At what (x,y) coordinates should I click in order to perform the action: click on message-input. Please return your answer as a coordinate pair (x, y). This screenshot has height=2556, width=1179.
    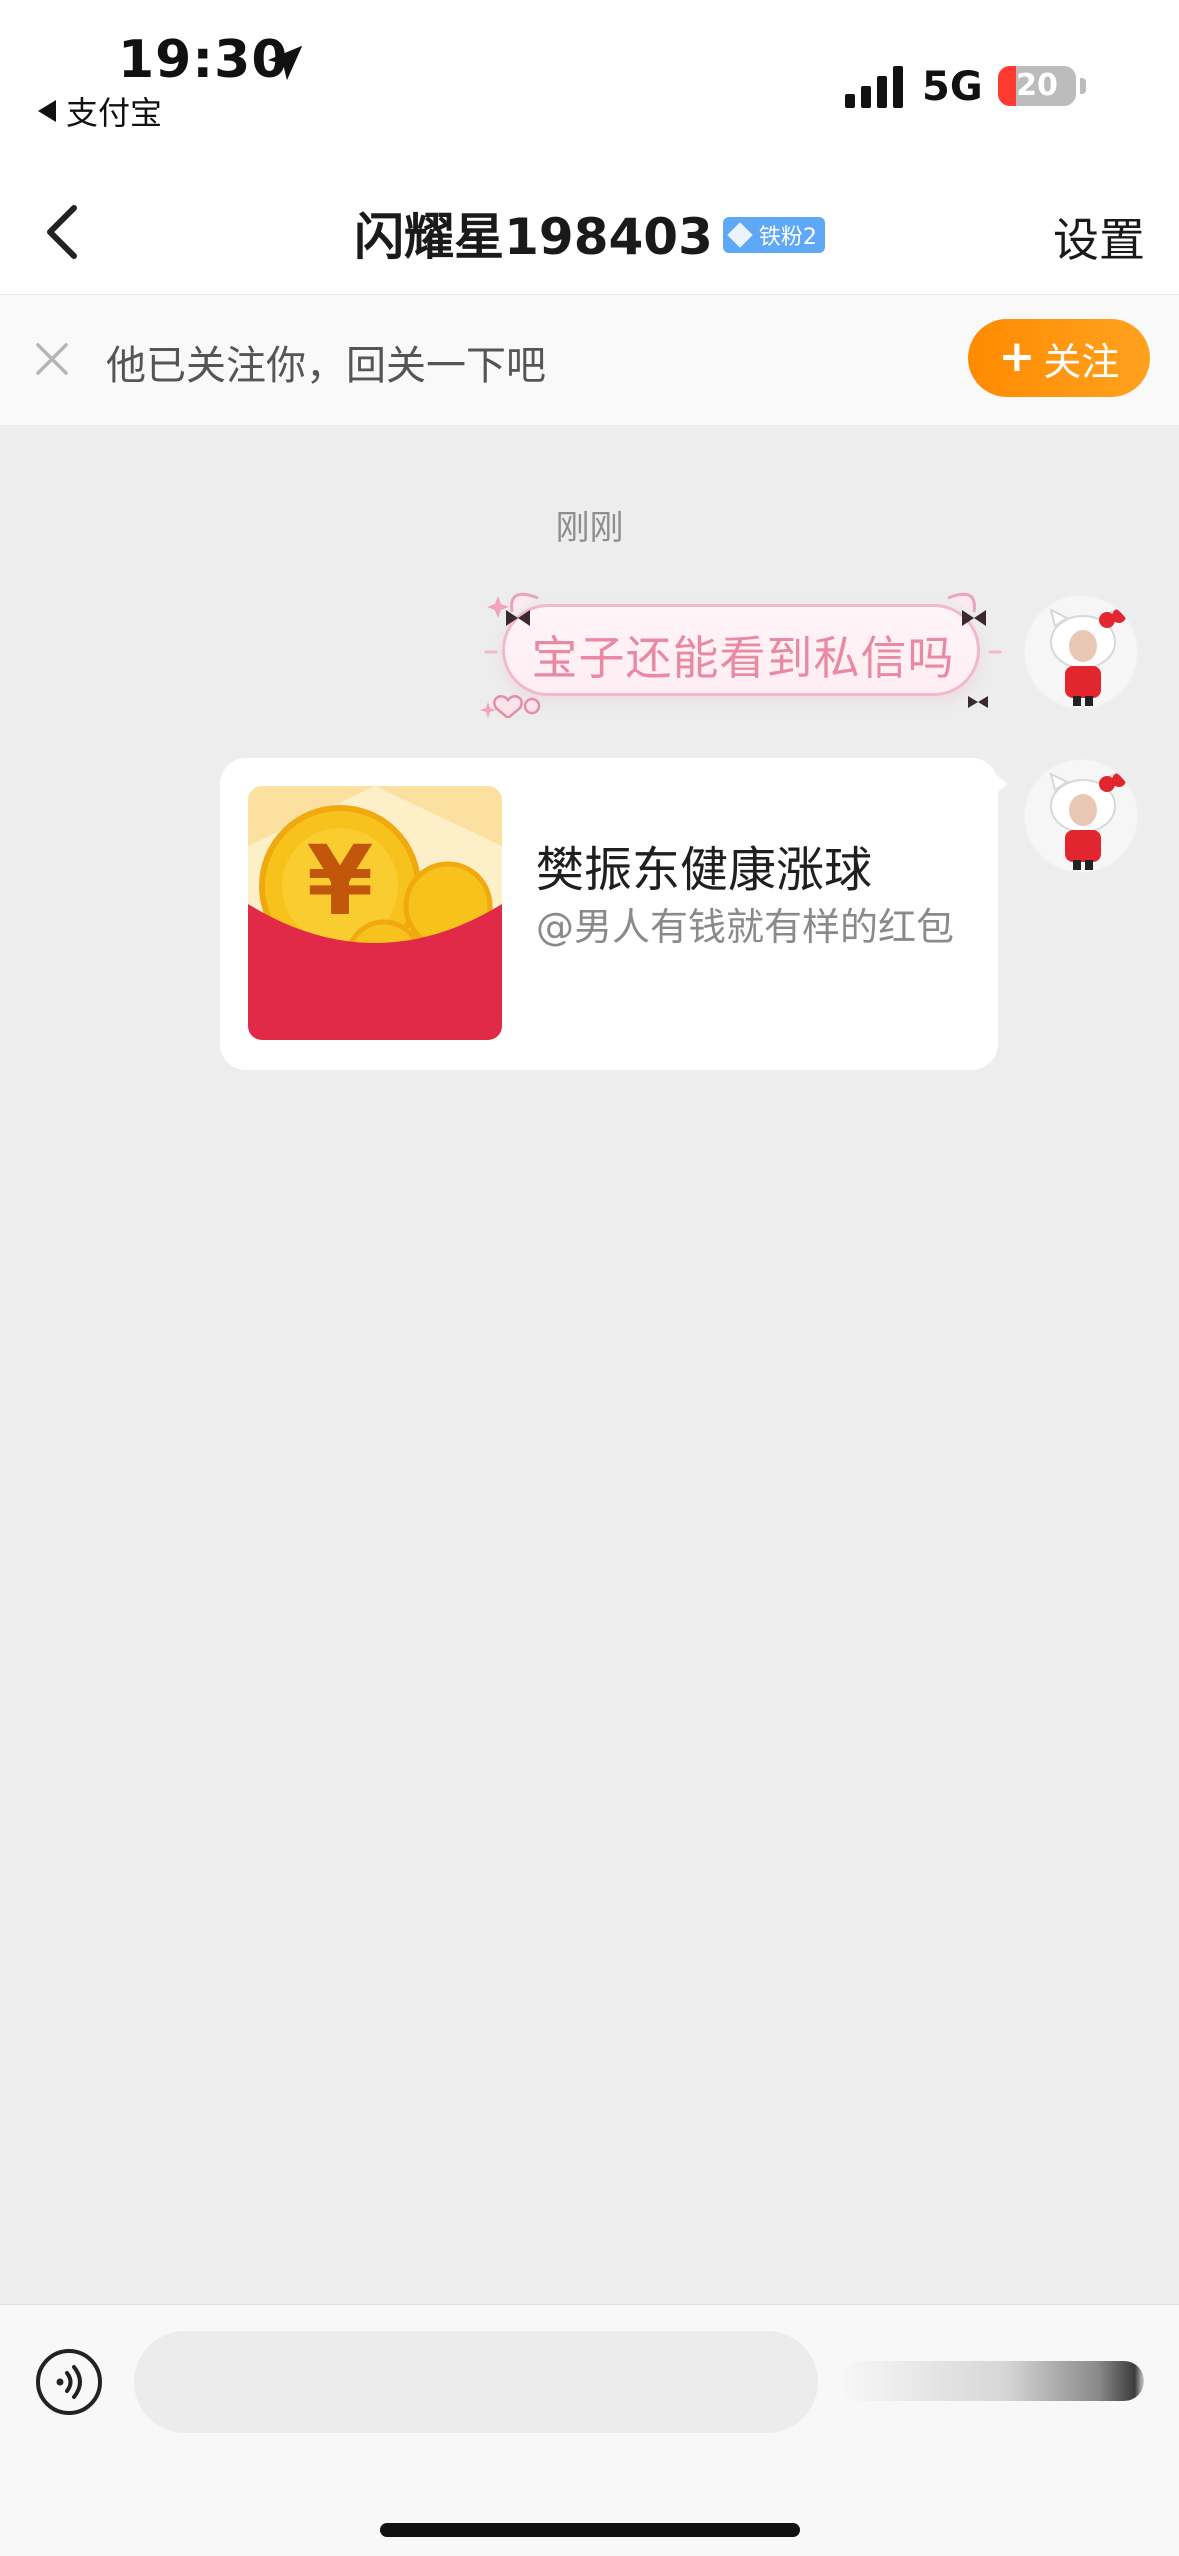
    Looking at the image, I should click on (476, 2382).